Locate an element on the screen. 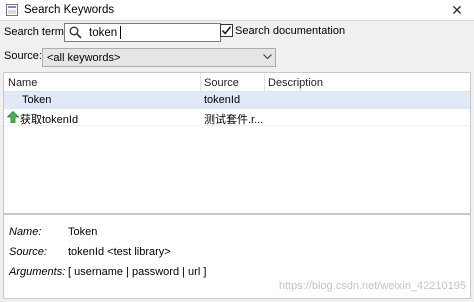 The image size is (474, 302). table-row: Token tokenId is located at coordinates (237, 100).